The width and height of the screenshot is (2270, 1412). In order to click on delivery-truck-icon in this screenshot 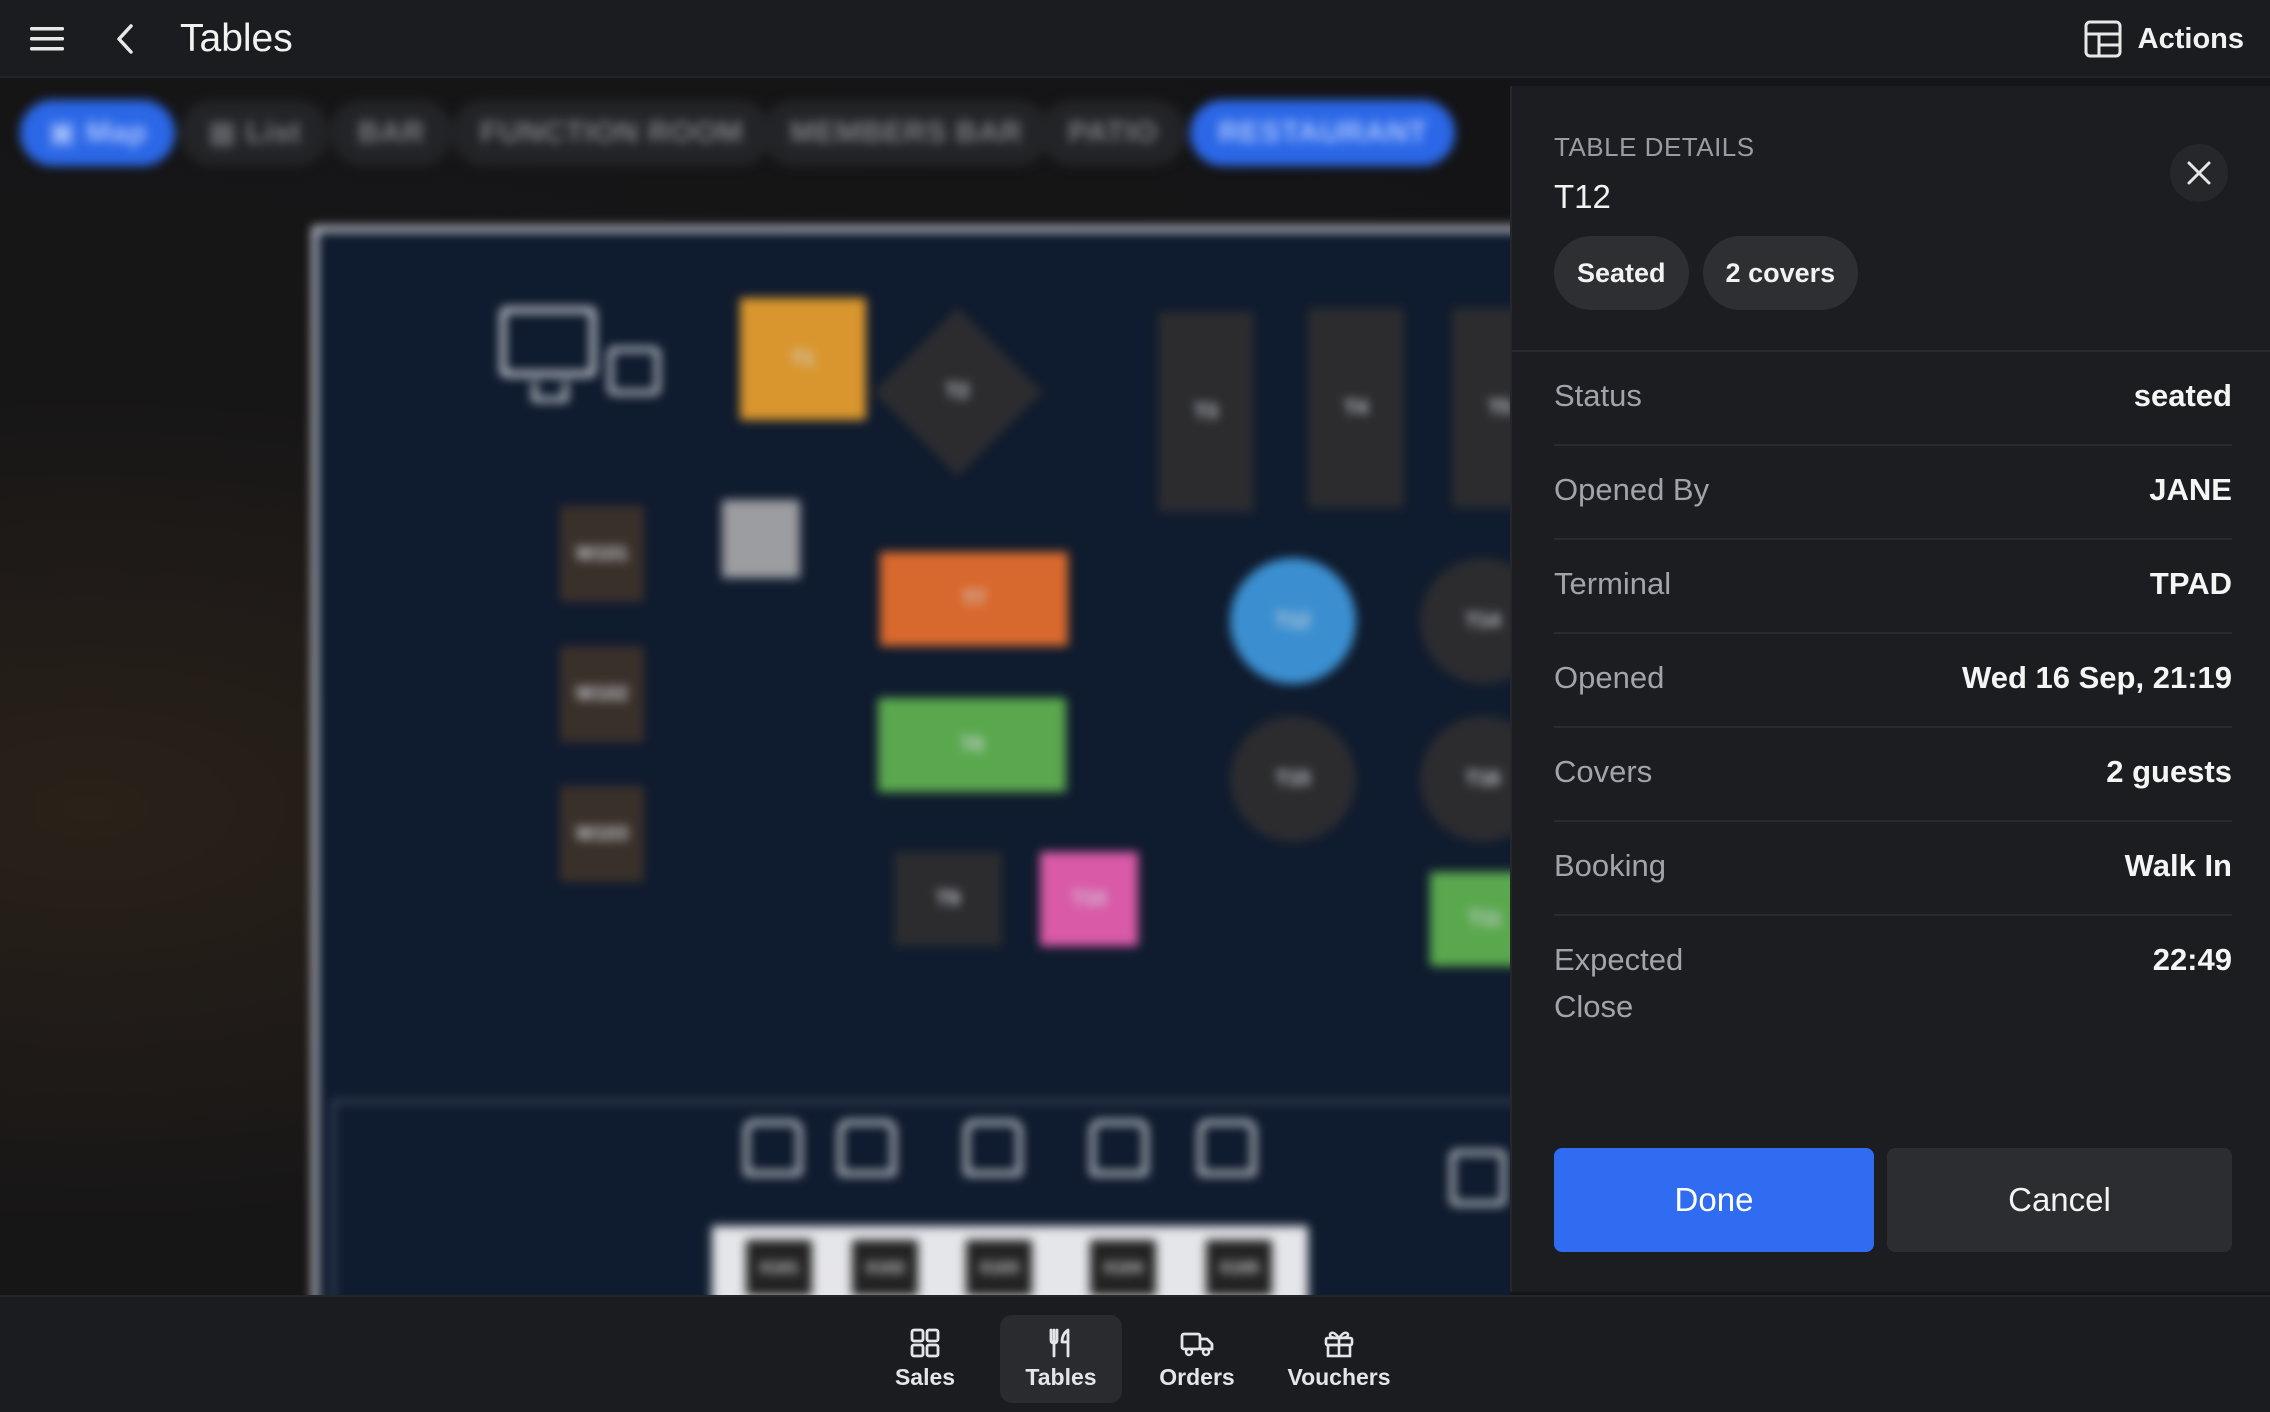, I will do `click(1197, 1344)`.